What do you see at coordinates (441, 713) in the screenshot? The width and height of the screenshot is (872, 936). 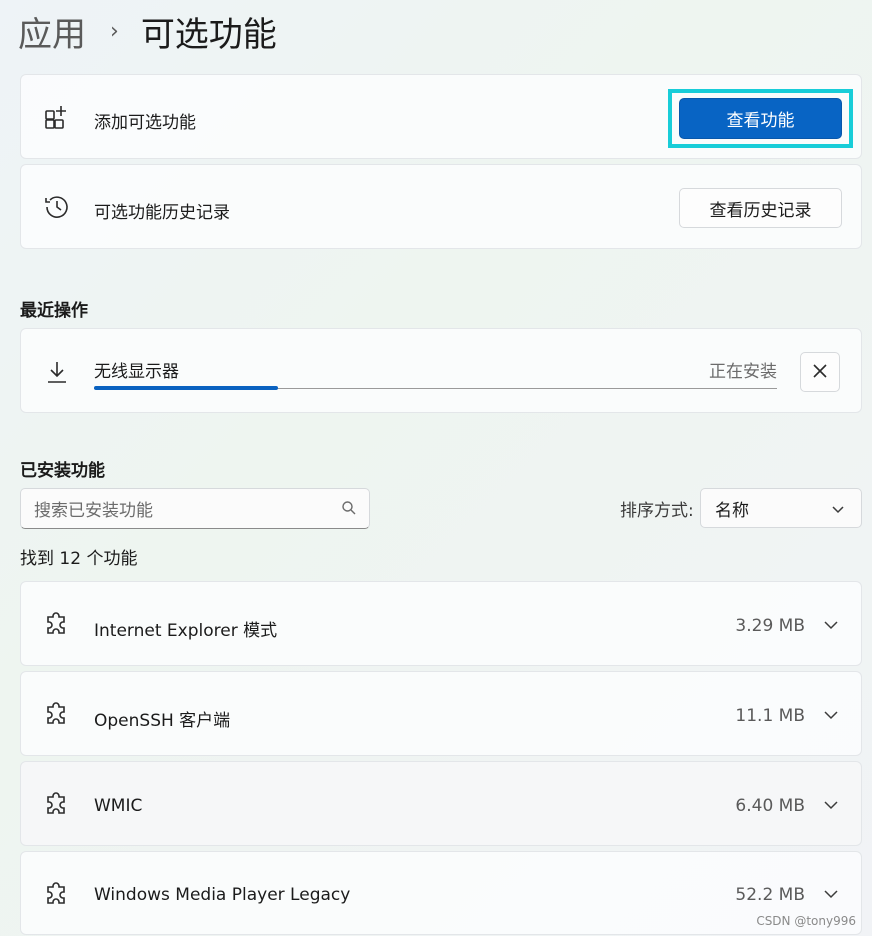 I see `feature-row: OpenSSH 客户端 11.1 MB` at bounding box center [441, 713].